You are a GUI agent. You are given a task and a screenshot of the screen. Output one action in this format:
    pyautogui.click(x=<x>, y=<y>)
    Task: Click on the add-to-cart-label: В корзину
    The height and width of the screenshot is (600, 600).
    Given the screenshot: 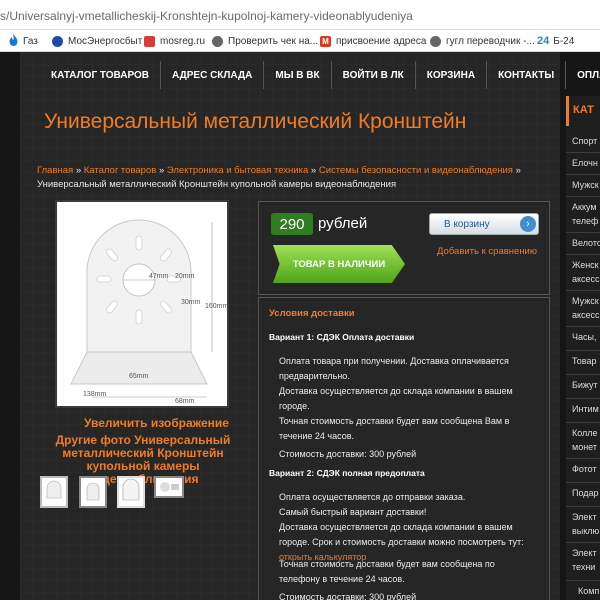 What is the action you would take?
    pyautogui.click(x=467, y=224)
    